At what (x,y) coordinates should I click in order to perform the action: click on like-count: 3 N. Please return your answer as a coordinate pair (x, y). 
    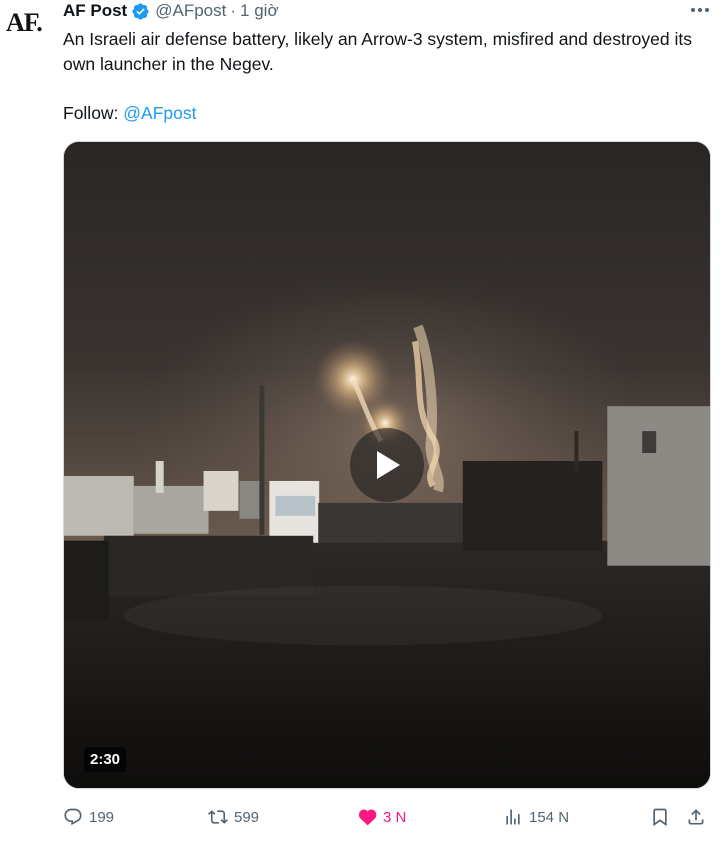
    Looking at the image, I should click on (395, 817).